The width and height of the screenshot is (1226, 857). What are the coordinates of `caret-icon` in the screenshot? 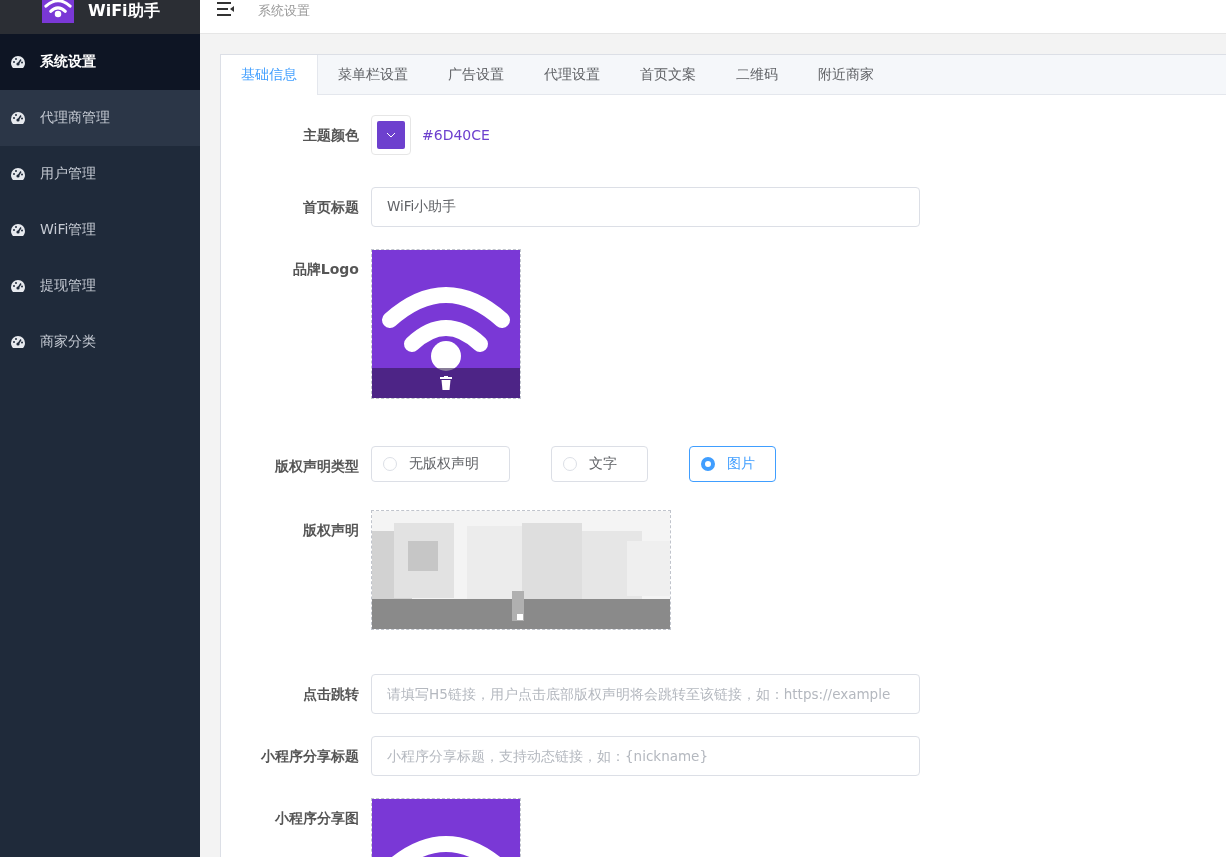 It's located at (391, 135).